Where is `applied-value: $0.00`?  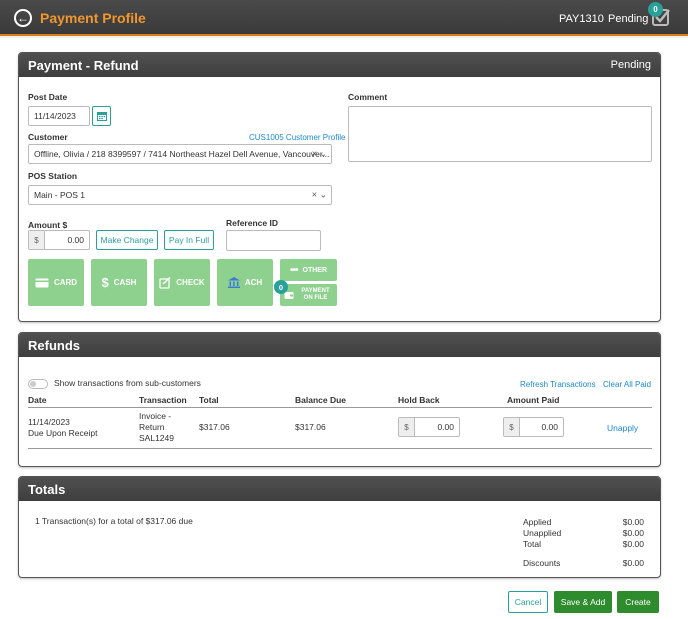 applied-value: $0.00 is located at coordinates (633, 522).